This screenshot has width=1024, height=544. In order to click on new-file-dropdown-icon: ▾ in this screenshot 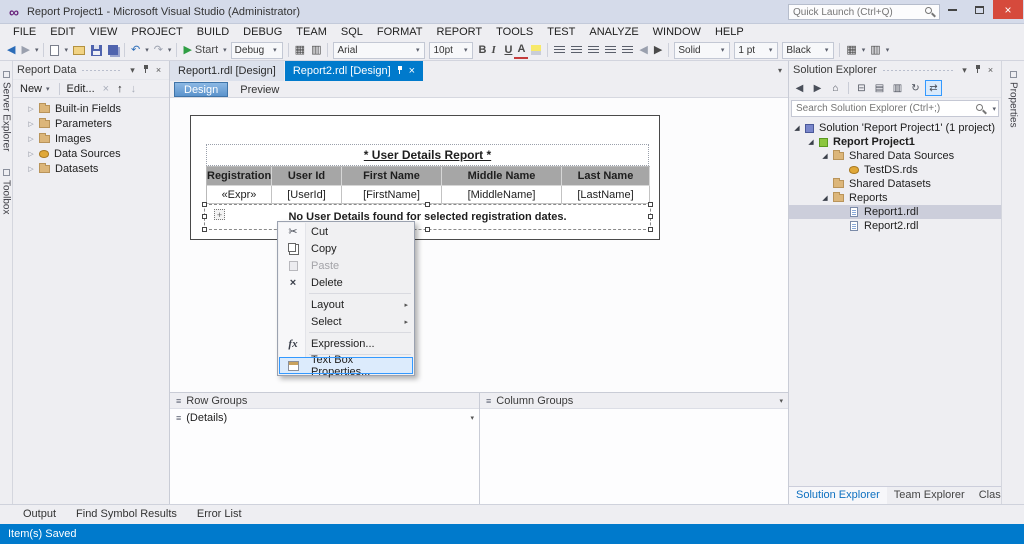, I will do `click(66, 50)`.